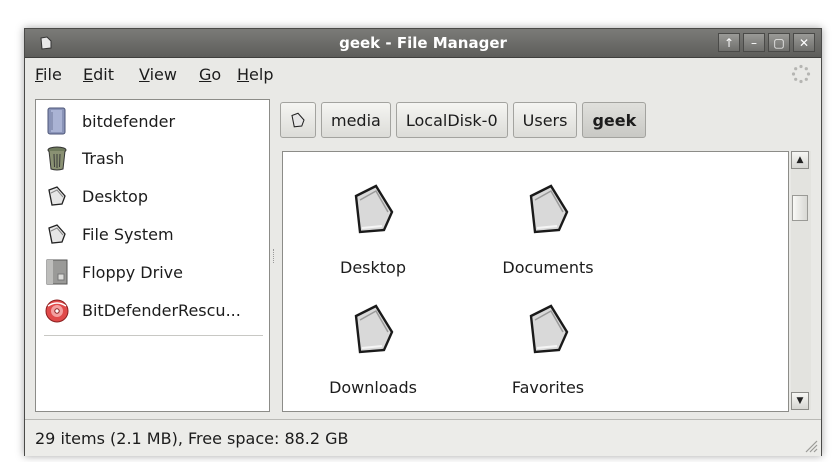 The width and height of the screenshot is (832, 462). Describe the element at coordinates (804, 42) in the screenshot. I see `close-icon: ✕` at that location.